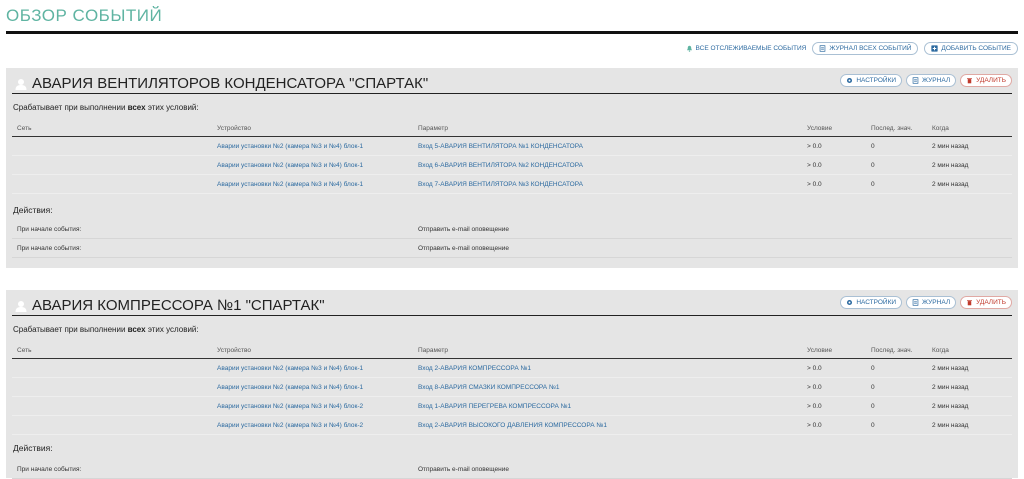 The height and width of the screenshot is (479, 1024). I want to click on event-actions: НАСТРОЙКИ ЖУРНАЛ УДАЛИТЬ, so click(926, 80).